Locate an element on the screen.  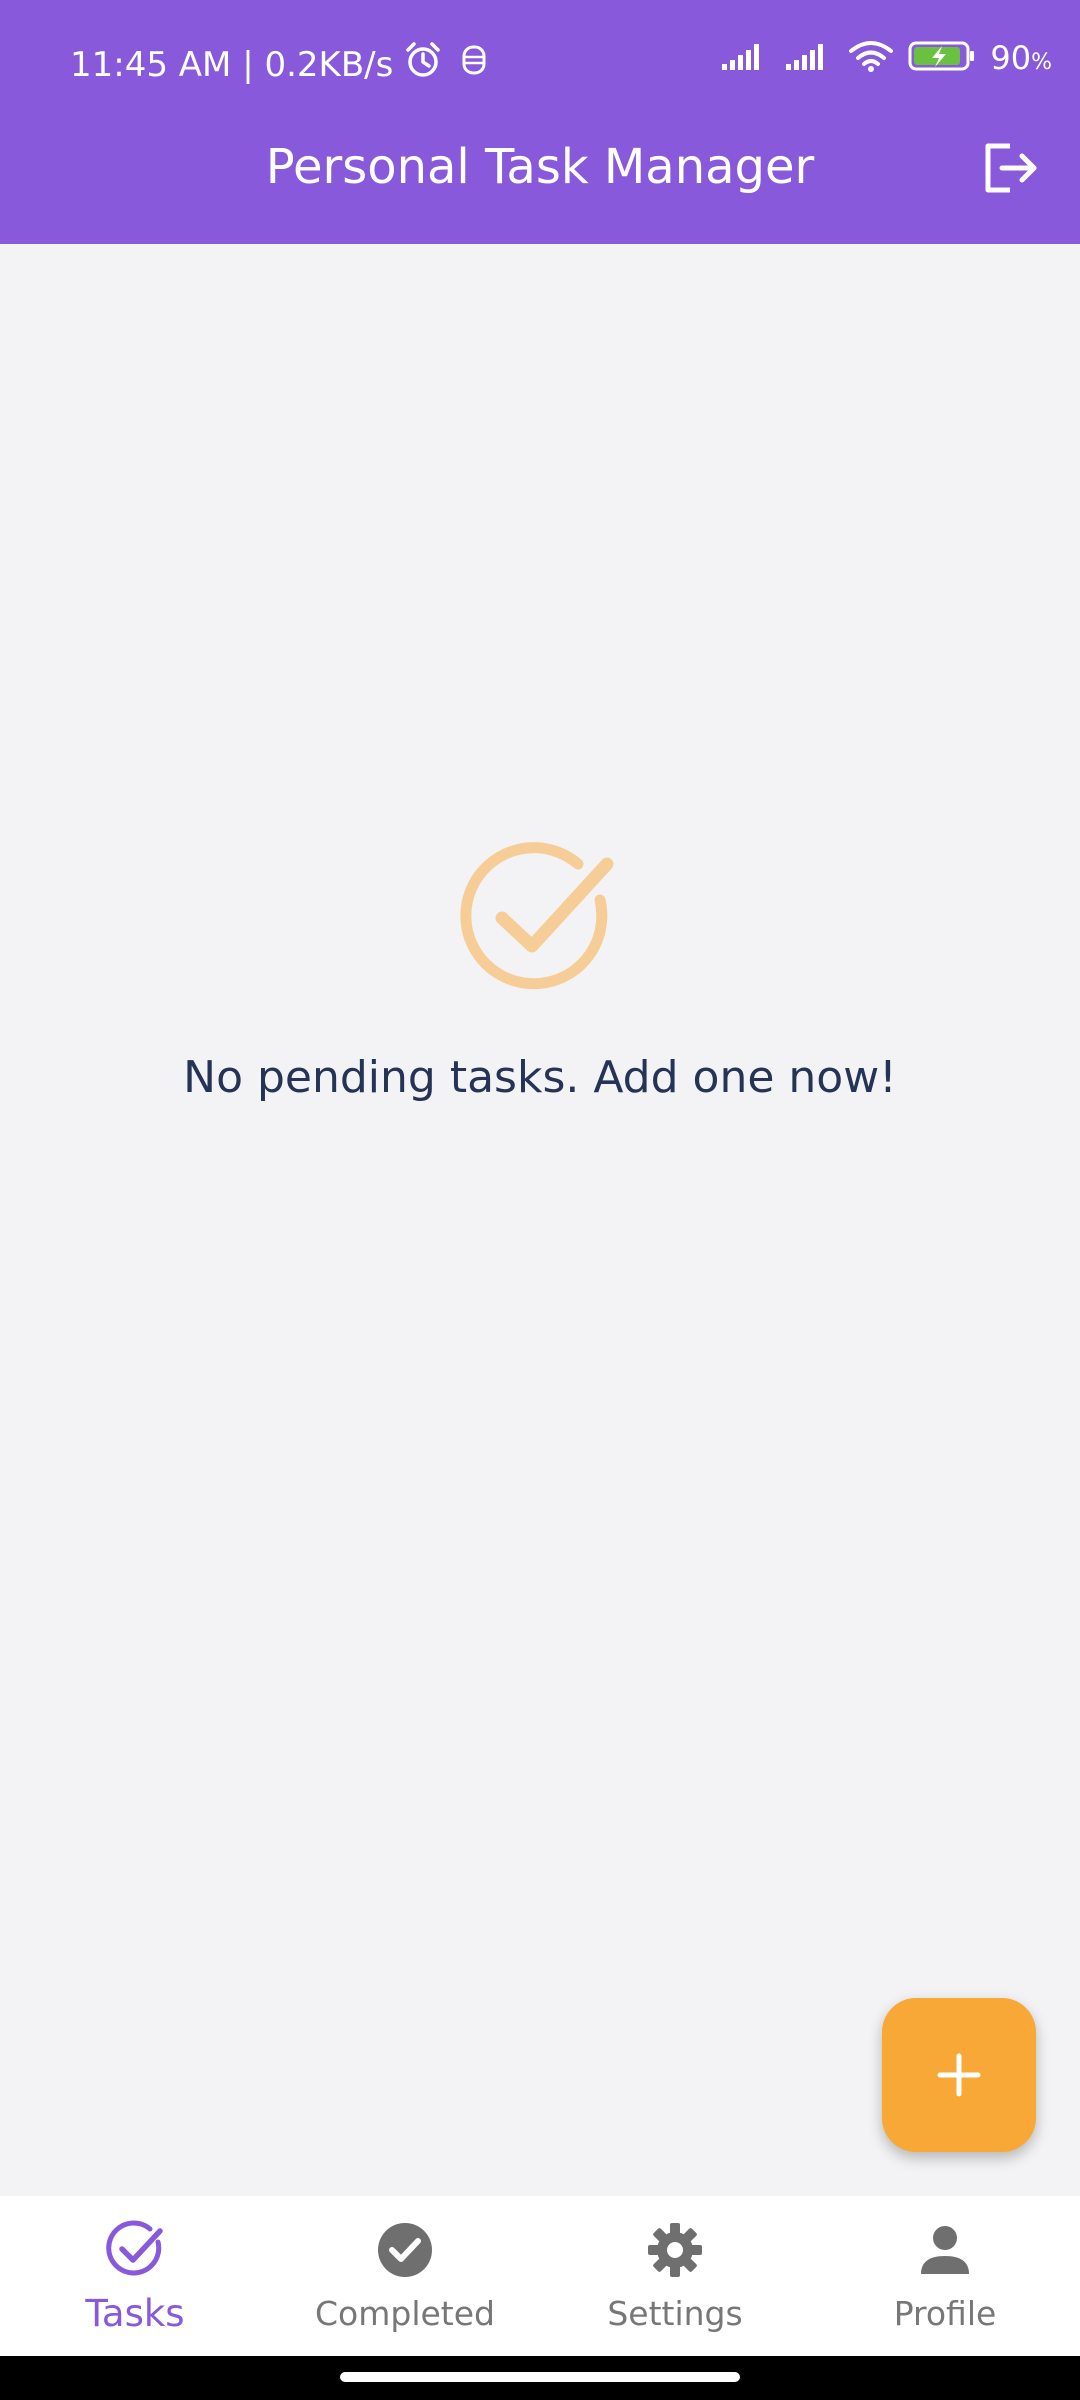
logout-button is located at coordinates (1010, 168).